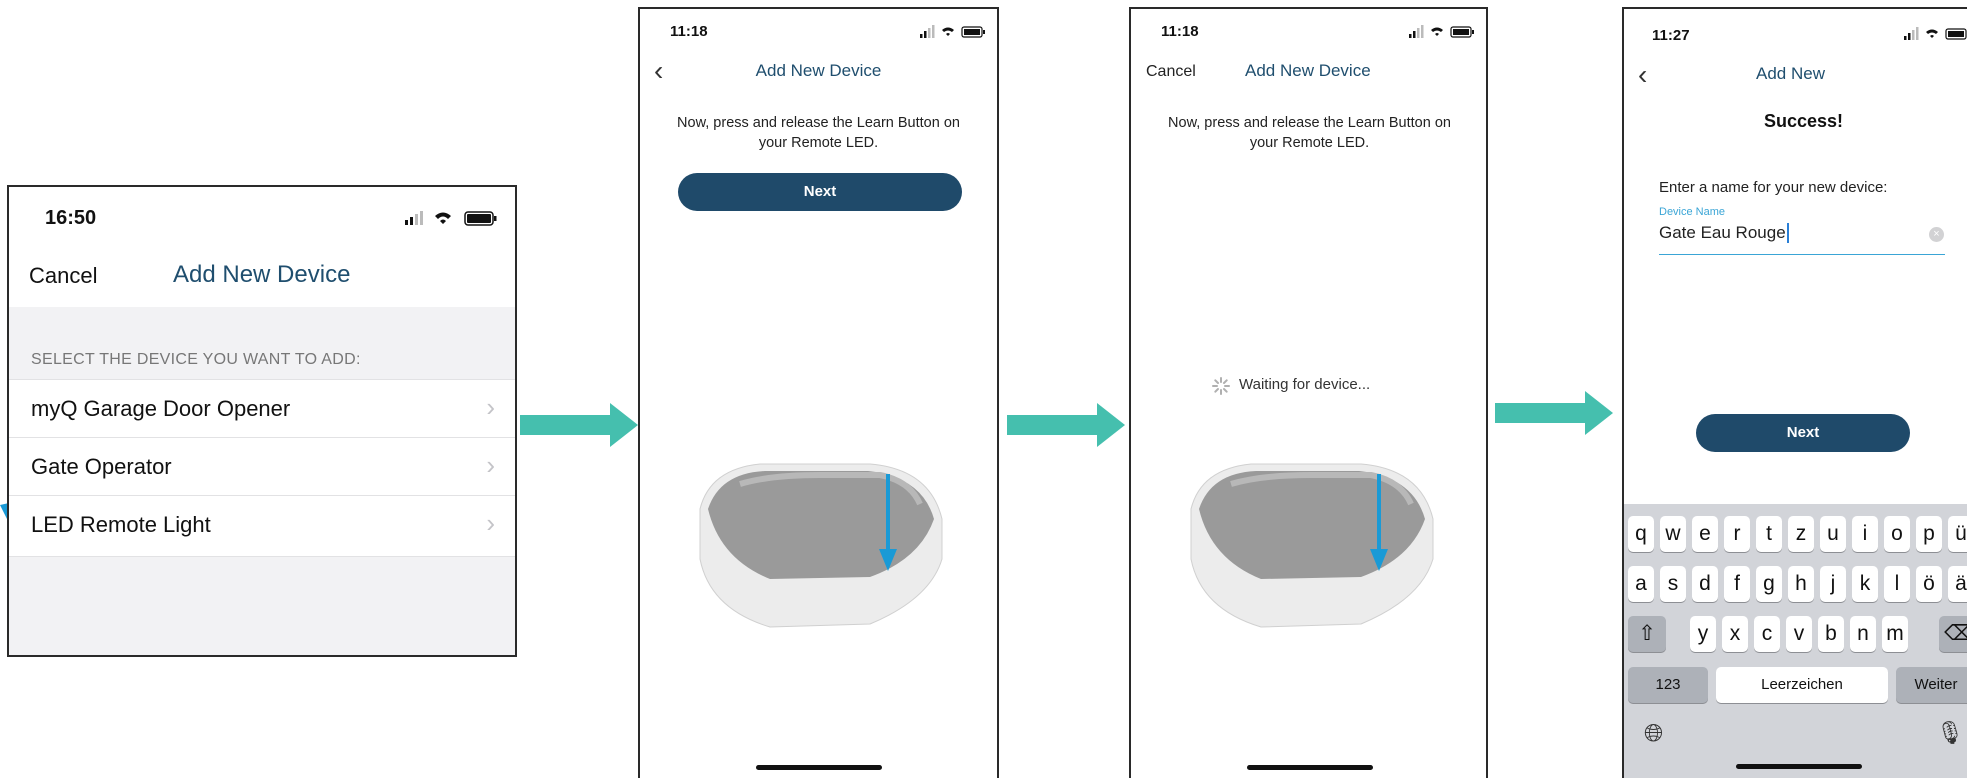  Describe the element at coordinates (1724, 233) in the screenshot. I see `device-name-input: Gate Eau Rouge` at that location.